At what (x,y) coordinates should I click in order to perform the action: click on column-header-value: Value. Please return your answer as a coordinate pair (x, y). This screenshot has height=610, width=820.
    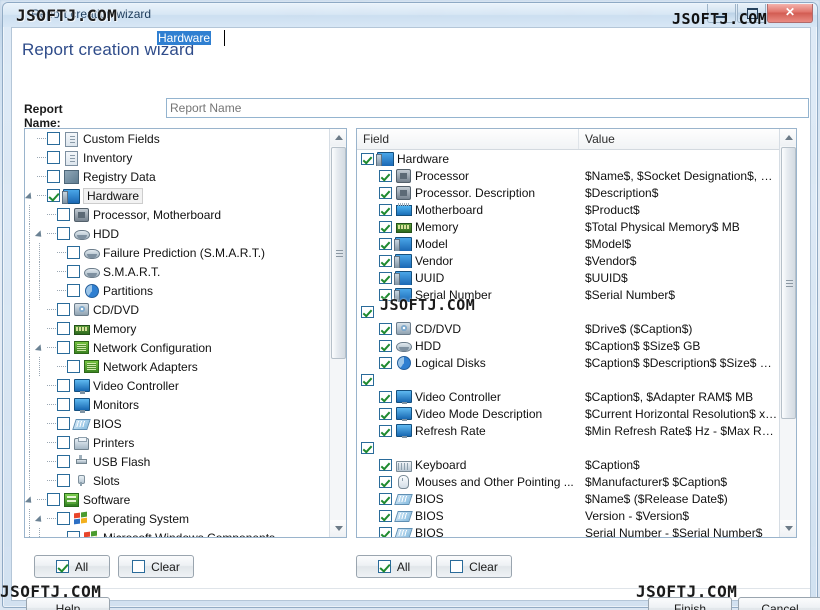
    Looking at the image, I should click on (679, 139).